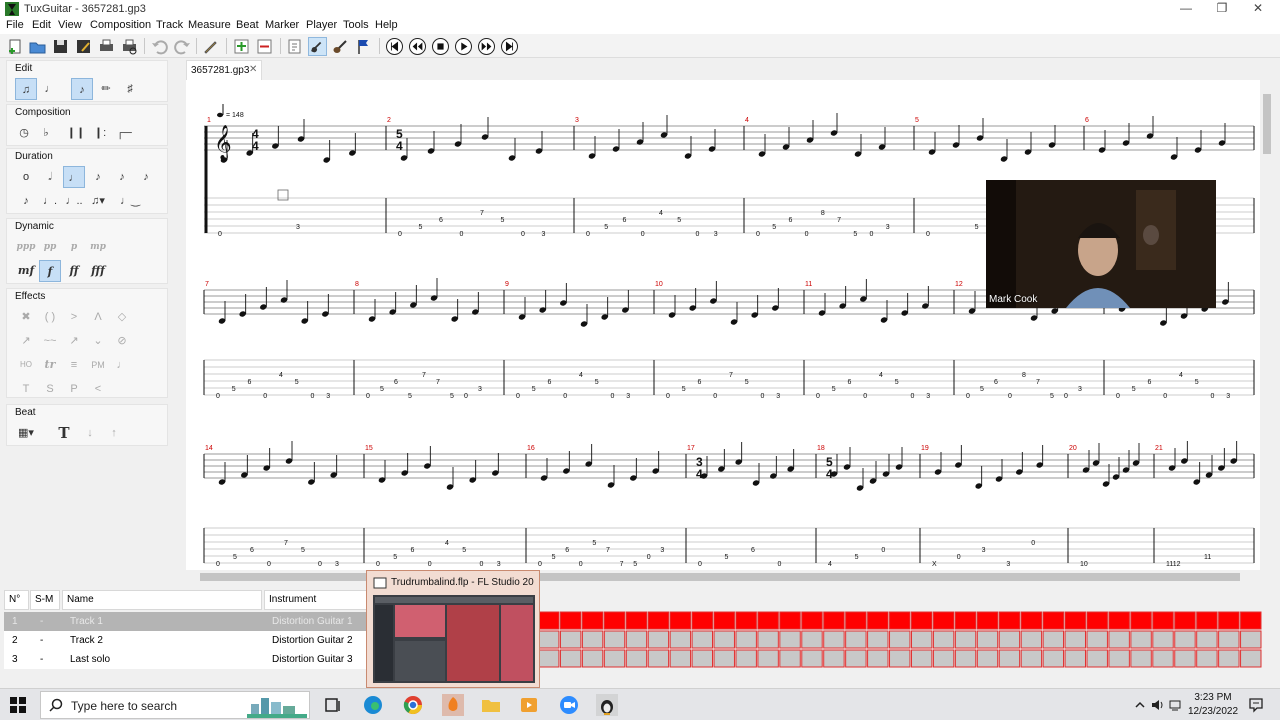  Describe the element at coordinates (39, 640) in the screenshot. I see `track-solo-mute: -` at that location.